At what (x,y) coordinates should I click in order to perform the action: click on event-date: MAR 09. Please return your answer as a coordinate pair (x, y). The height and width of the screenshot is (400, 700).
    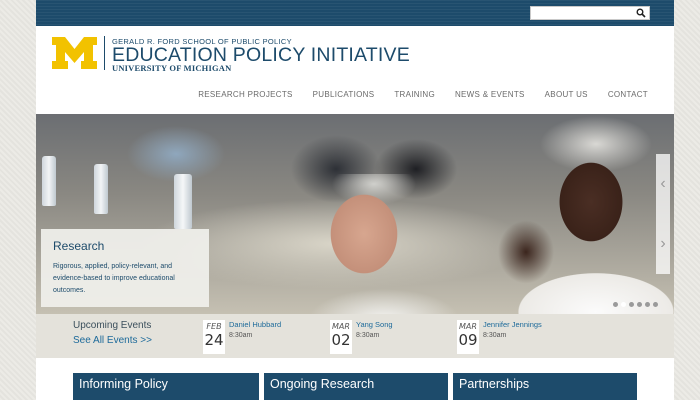
    Looking at the image, I should click on (468, 337).